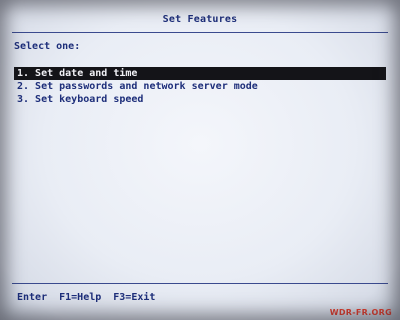 This screenshot has width=400, height=320. I want to click on page-title: Set Features, so click(200, 19).